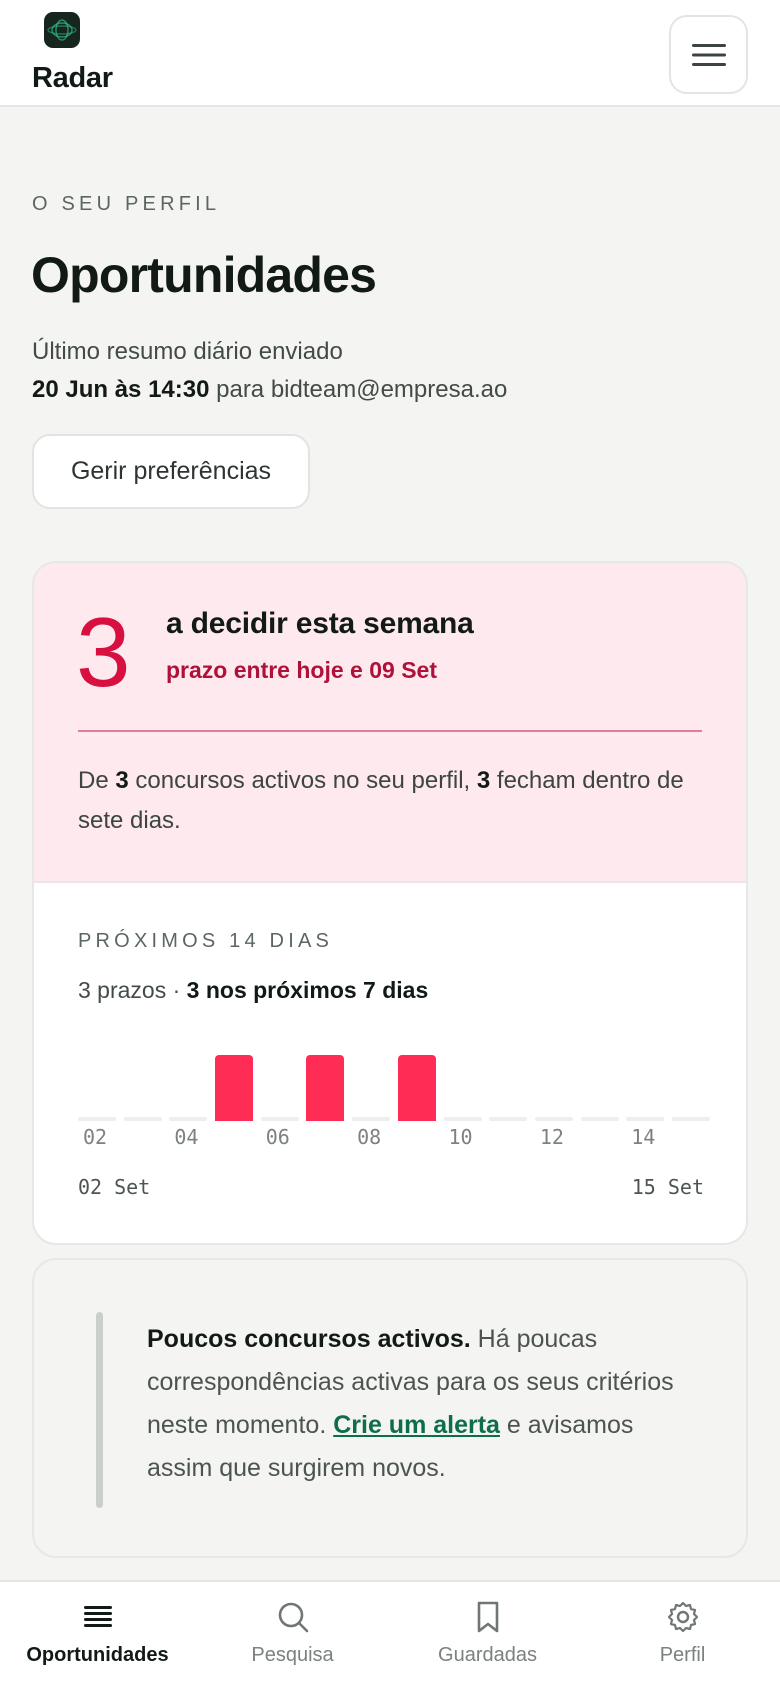 The image size is (780, 1688). I want to click on desc-prefix: De, so click(97, 780).